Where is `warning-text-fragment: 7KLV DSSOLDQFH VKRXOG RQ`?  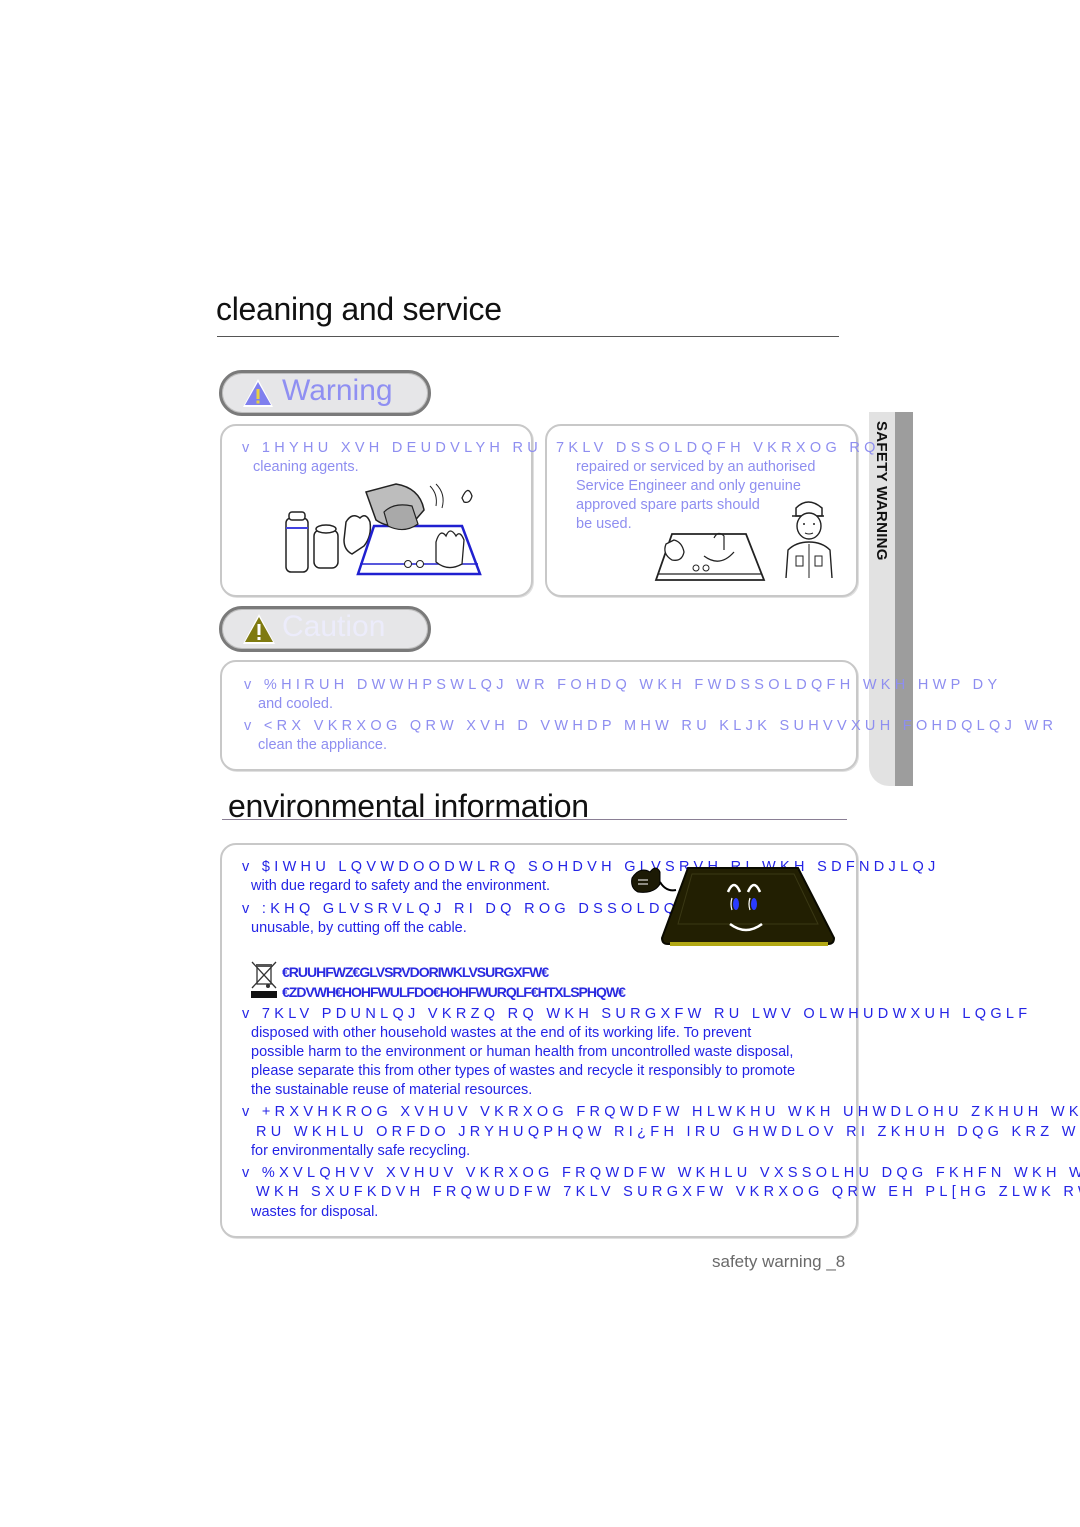
warning-text-fragment: 7KLV DSSOLDQFH VKRXOG RQ is located at coordinates (718, 448).